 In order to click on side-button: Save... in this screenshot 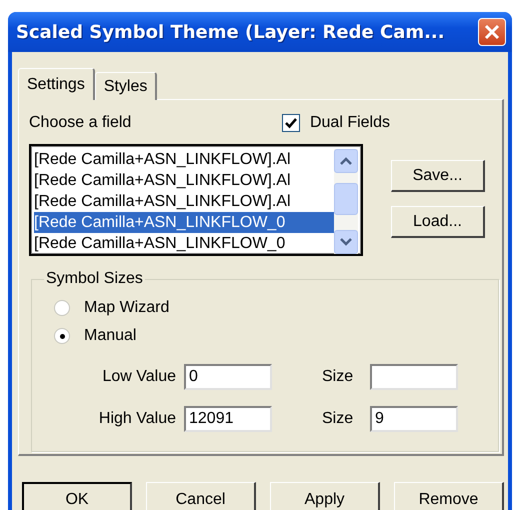, I will do `click(438, 176)`.